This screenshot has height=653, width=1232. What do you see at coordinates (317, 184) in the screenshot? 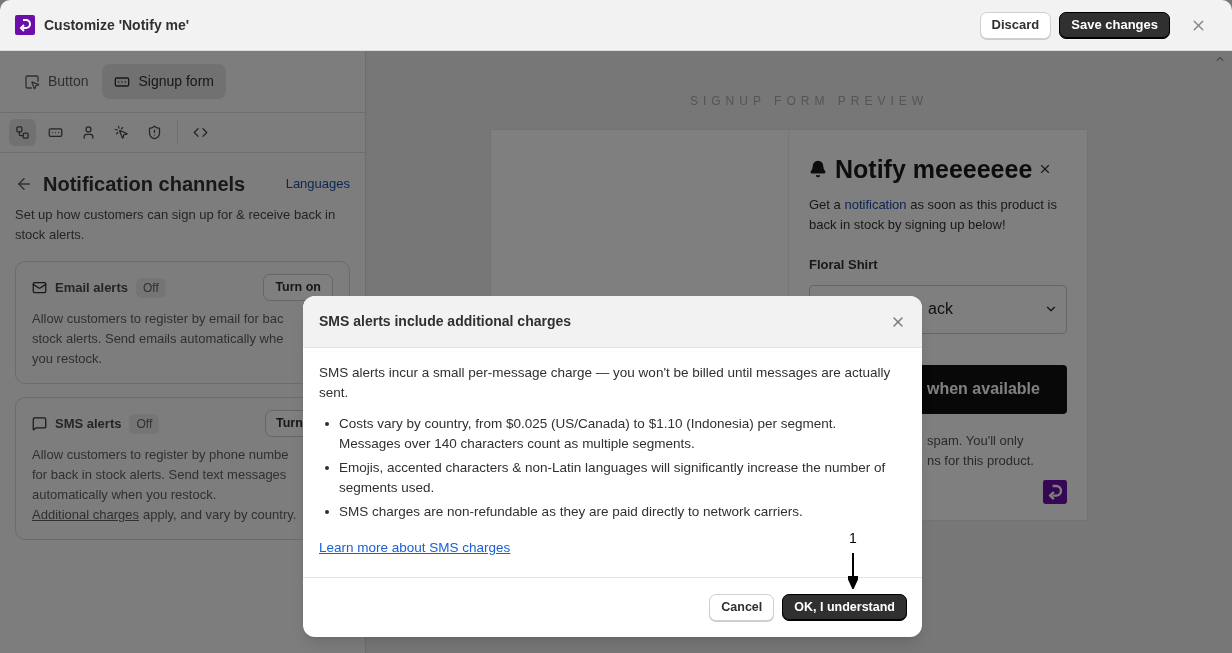
I see `languages-link: Languages` at bounding box center [317, 184].